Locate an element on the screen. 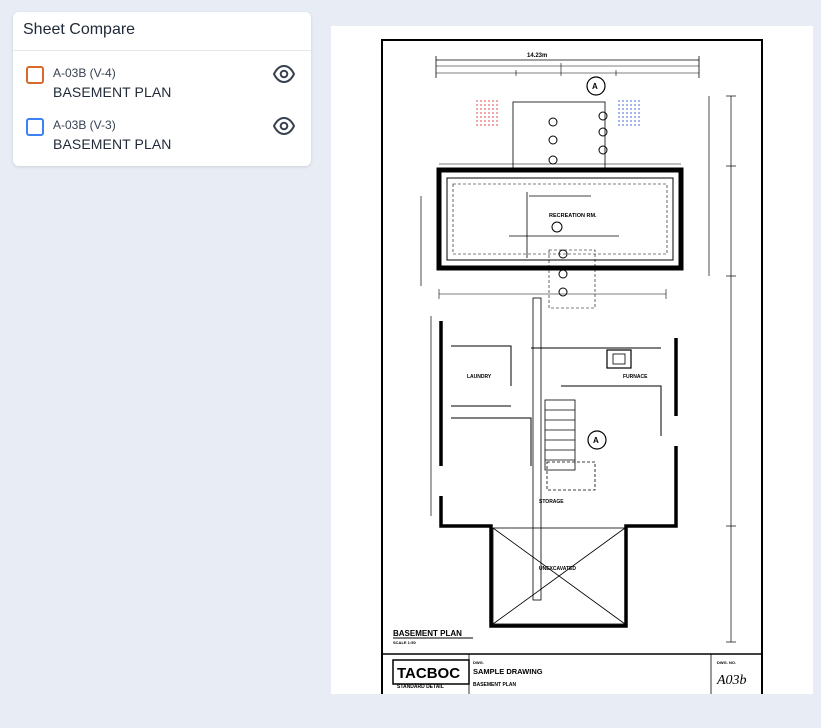 Image resolution: width=821 pixels, height=728 pixels. sheet-checkbox-v4 is located at coordinates (35, 75).